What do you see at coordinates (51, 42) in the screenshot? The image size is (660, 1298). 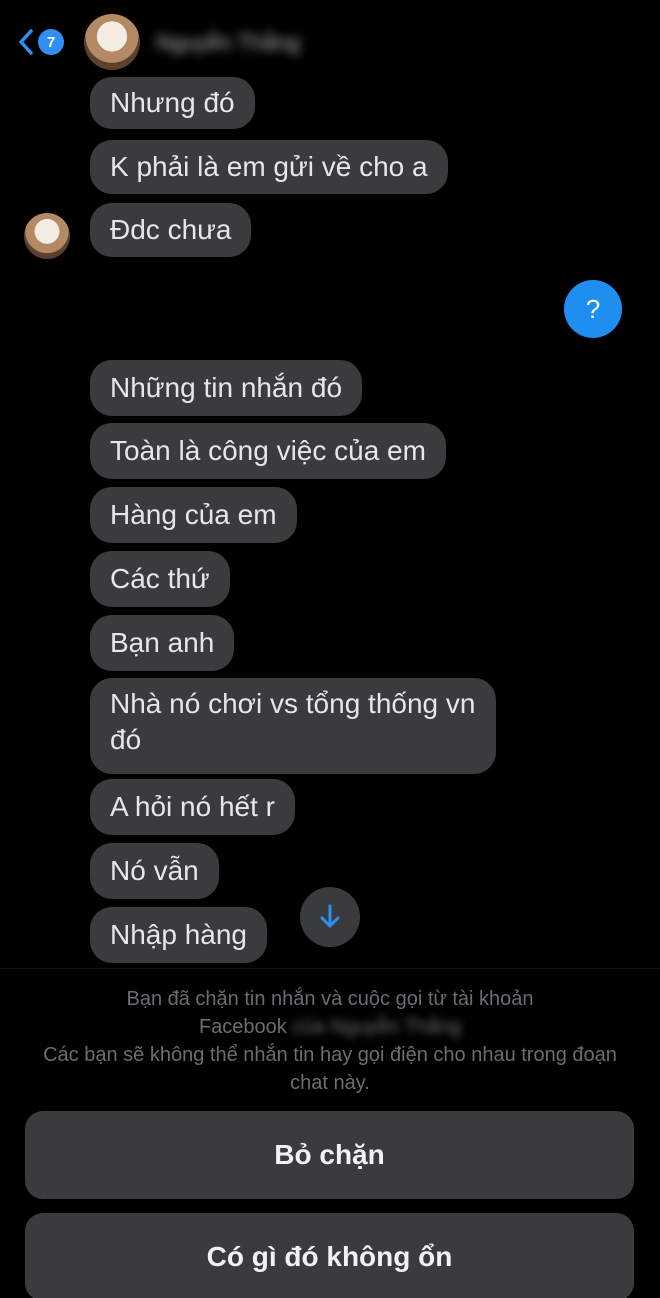 I see `unread-count-badge: 7` at bounding box center [51, 42].